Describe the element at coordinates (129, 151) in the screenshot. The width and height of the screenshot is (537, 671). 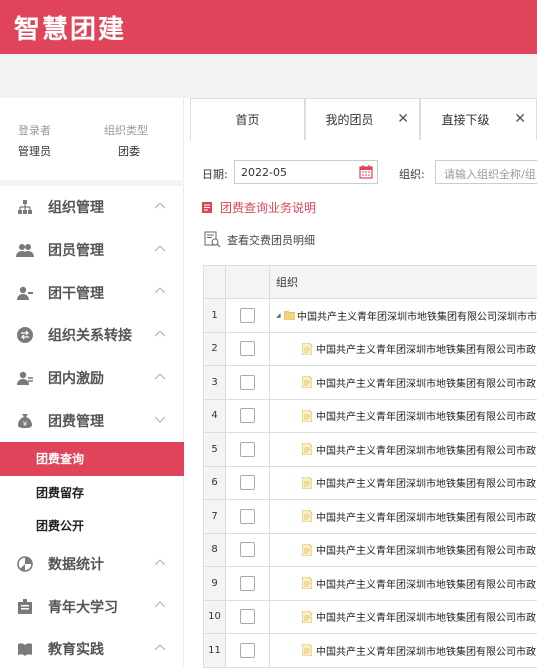
I see `org-type-value: 团委` at that location.